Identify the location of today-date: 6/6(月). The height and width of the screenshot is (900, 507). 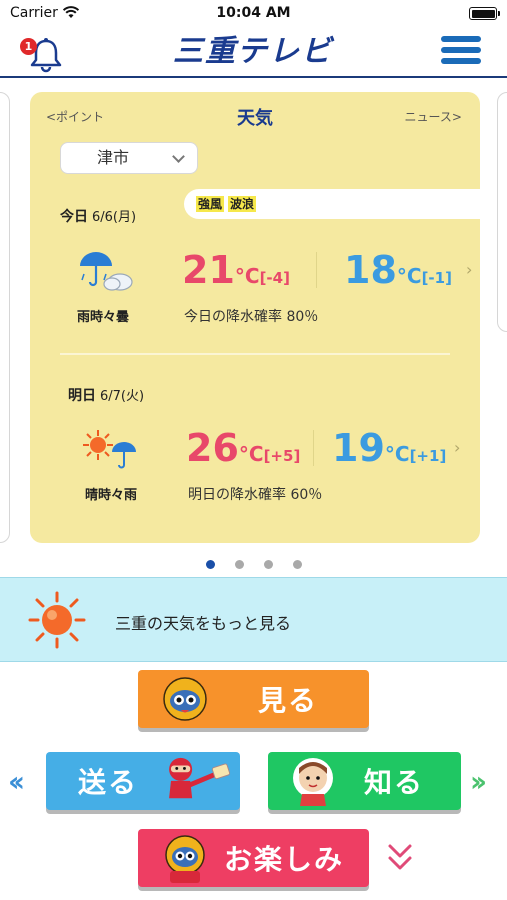
(114, 217).